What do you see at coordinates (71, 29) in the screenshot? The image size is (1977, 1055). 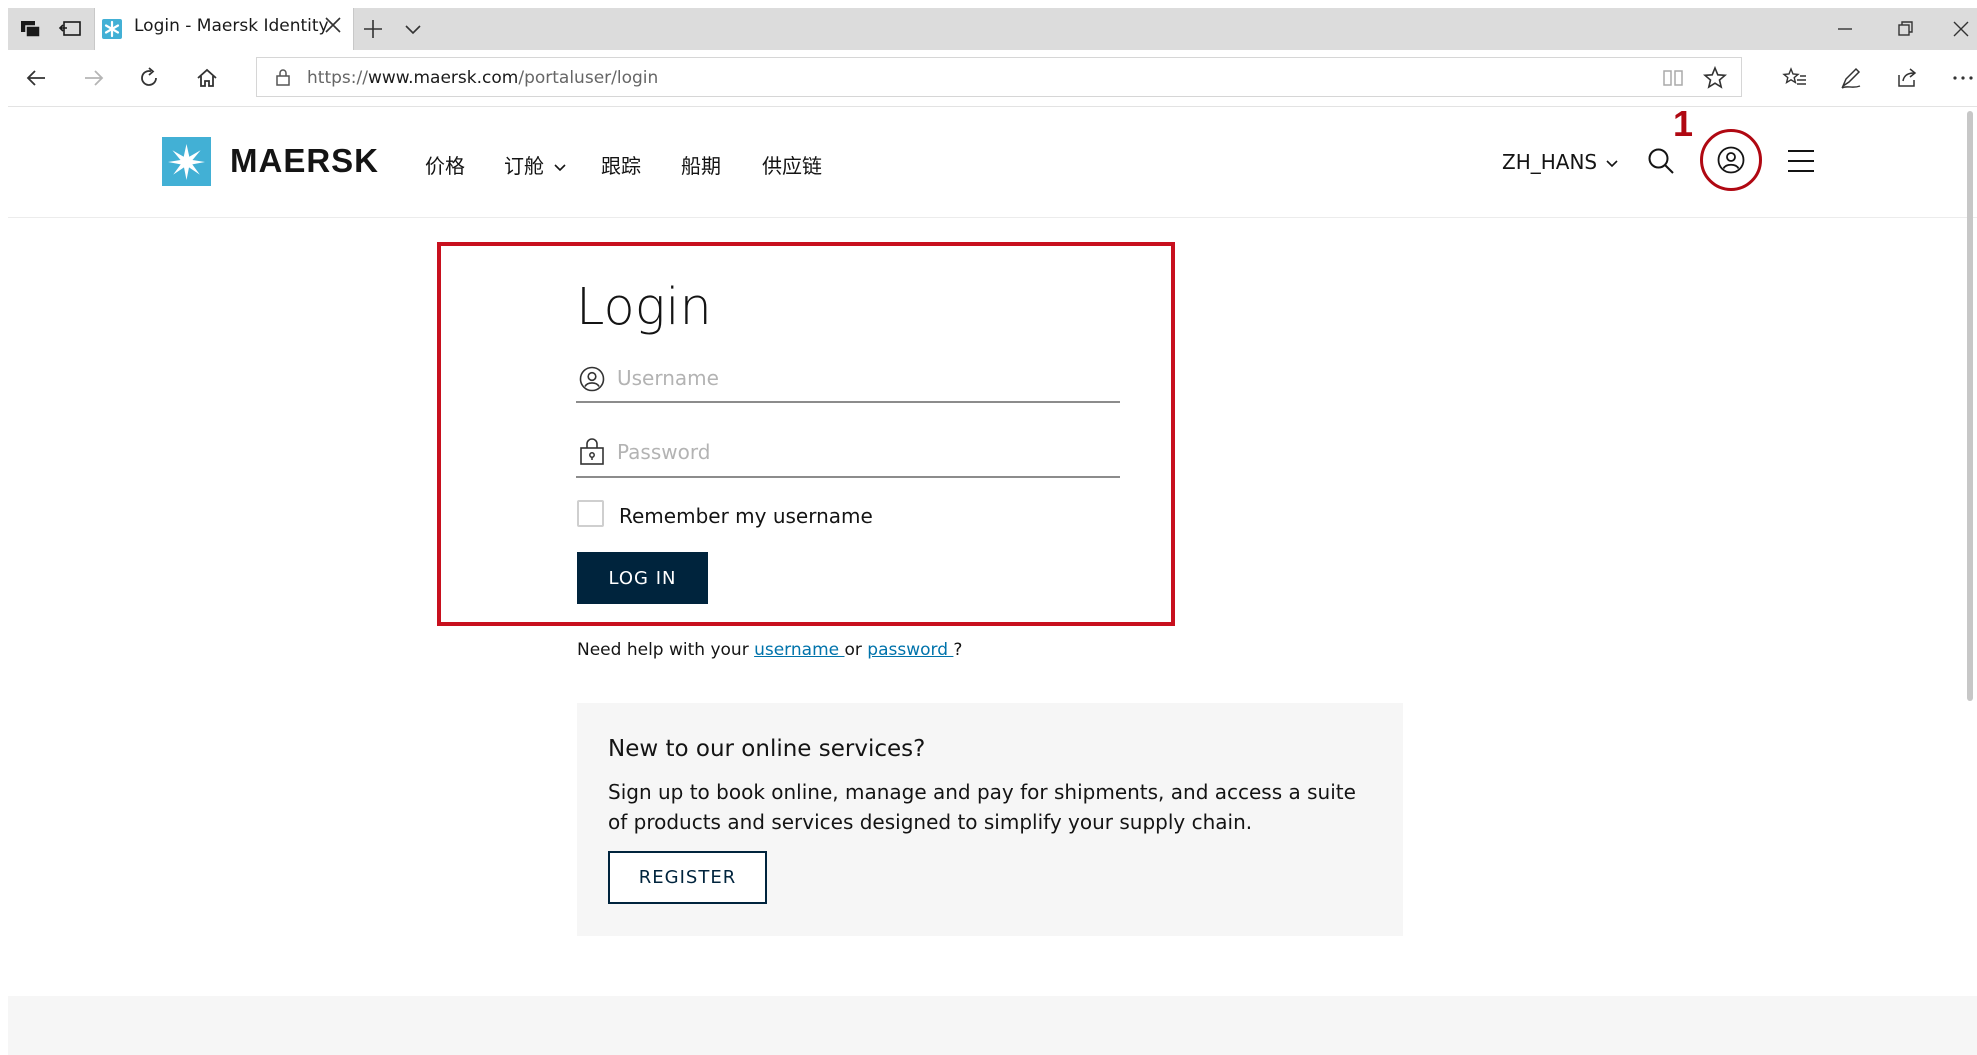 I see `set-aside-tabs-icon` at bounding box center [71, 29].